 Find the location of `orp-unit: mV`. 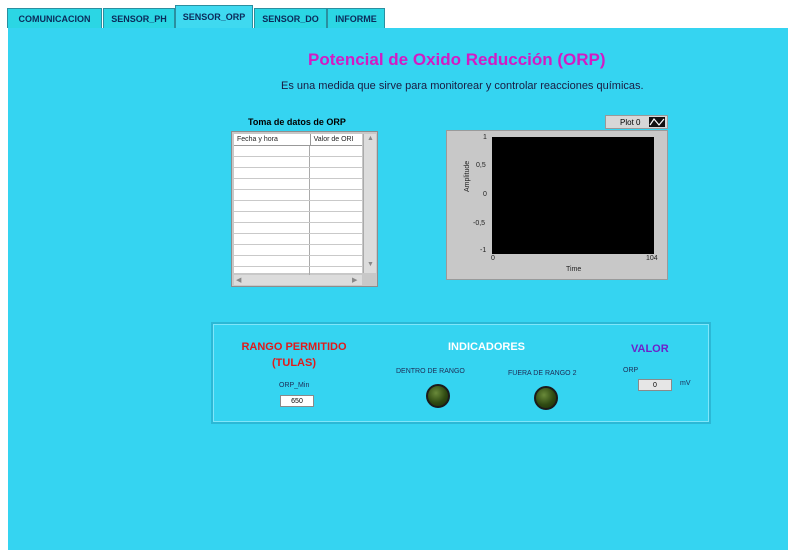

orp-unit: mV is located at coordinates (685, 383).